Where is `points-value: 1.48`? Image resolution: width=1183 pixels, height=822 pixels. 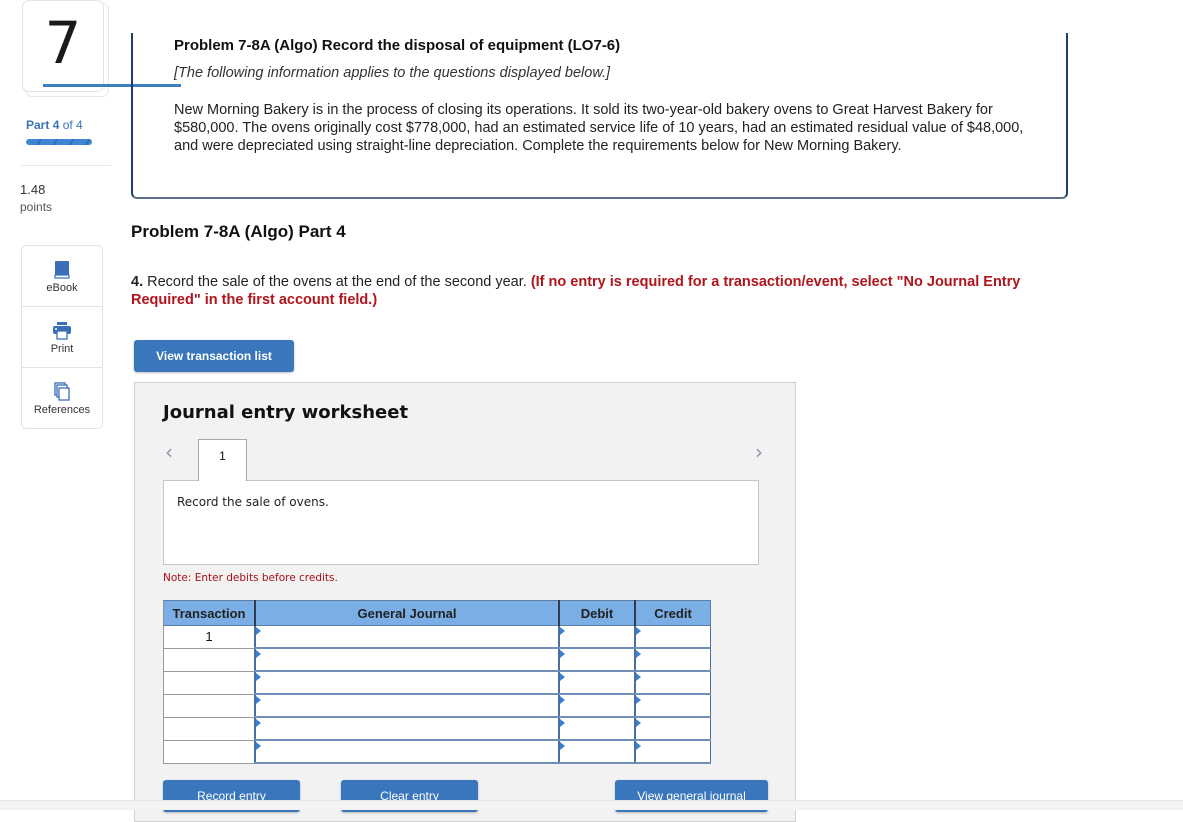 points-value: 1.48 is located at coordinates (33, 189).